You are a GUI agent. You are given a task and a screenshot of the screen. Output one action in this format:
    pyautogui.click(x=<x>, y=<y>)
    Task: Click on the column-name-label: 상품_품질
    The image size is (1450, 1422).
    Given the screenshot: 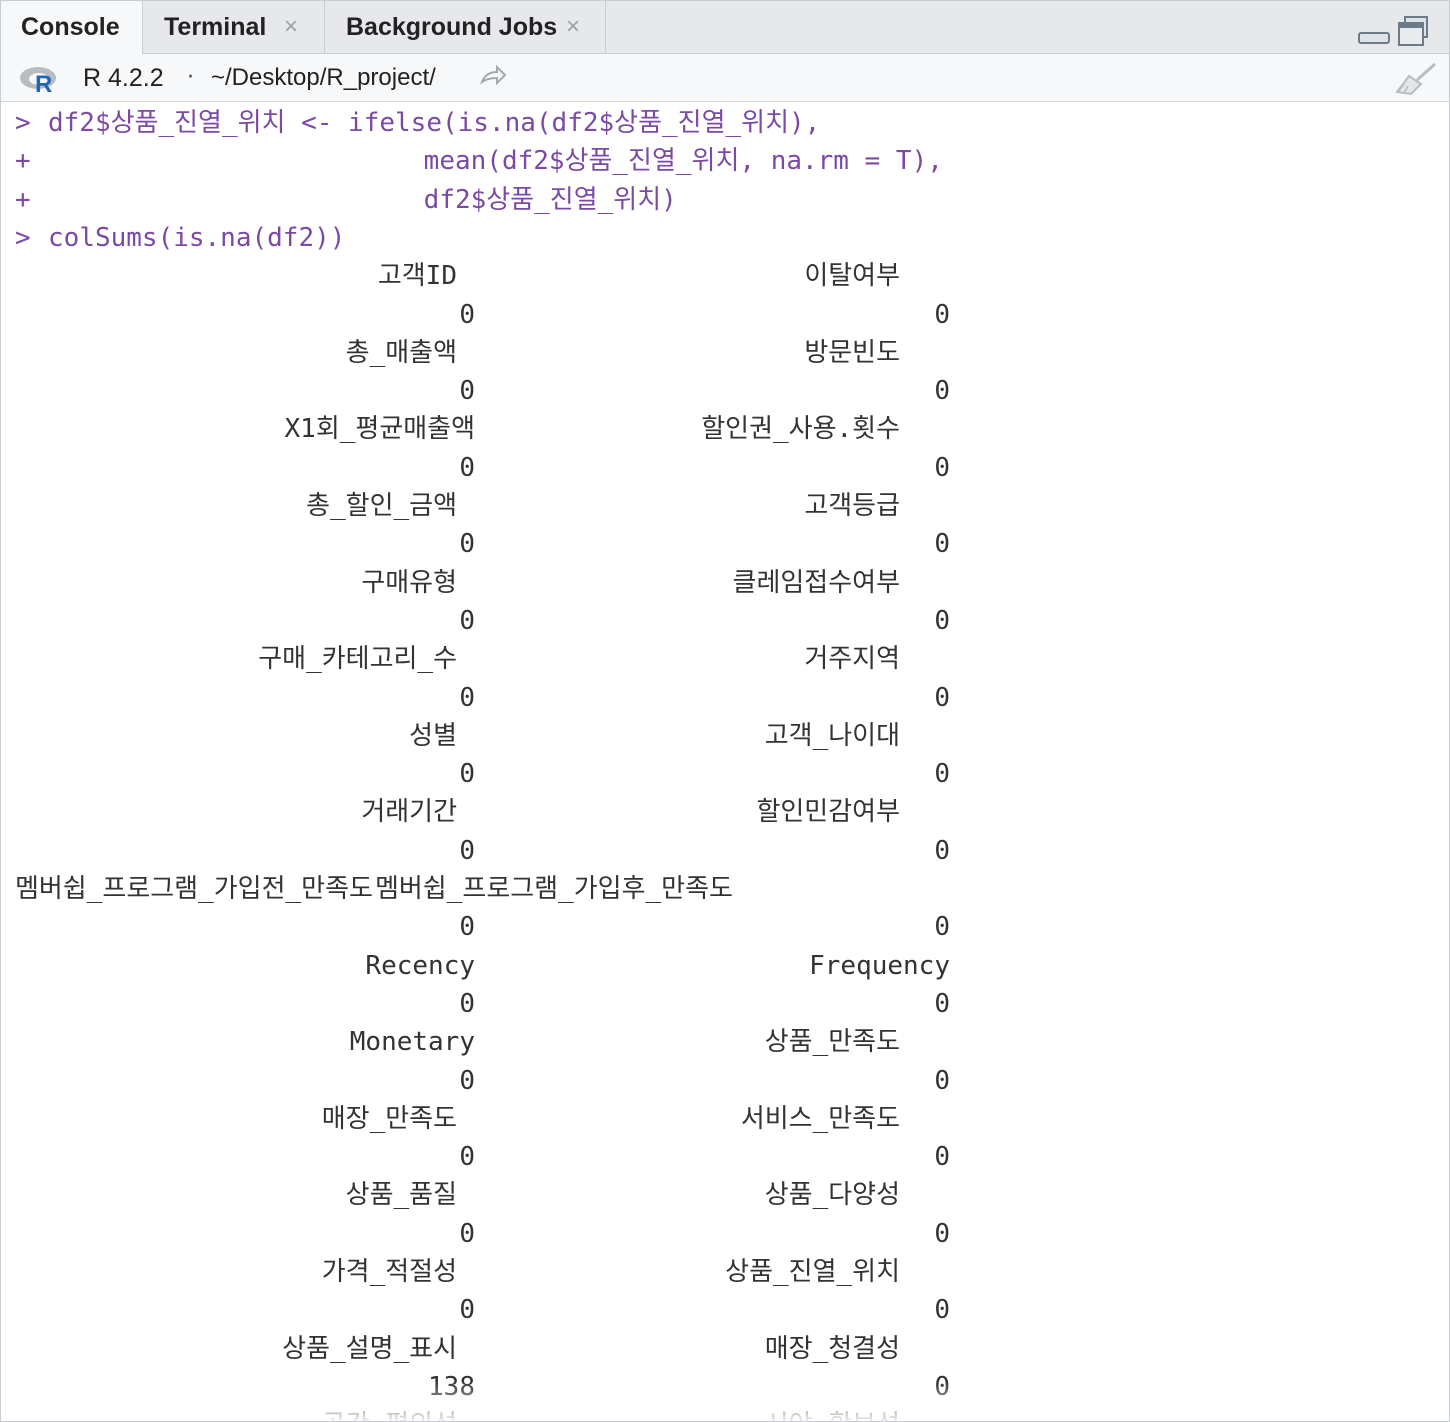 What is the action you would take?
    pyautogui.click(x=401, y=1195)
    